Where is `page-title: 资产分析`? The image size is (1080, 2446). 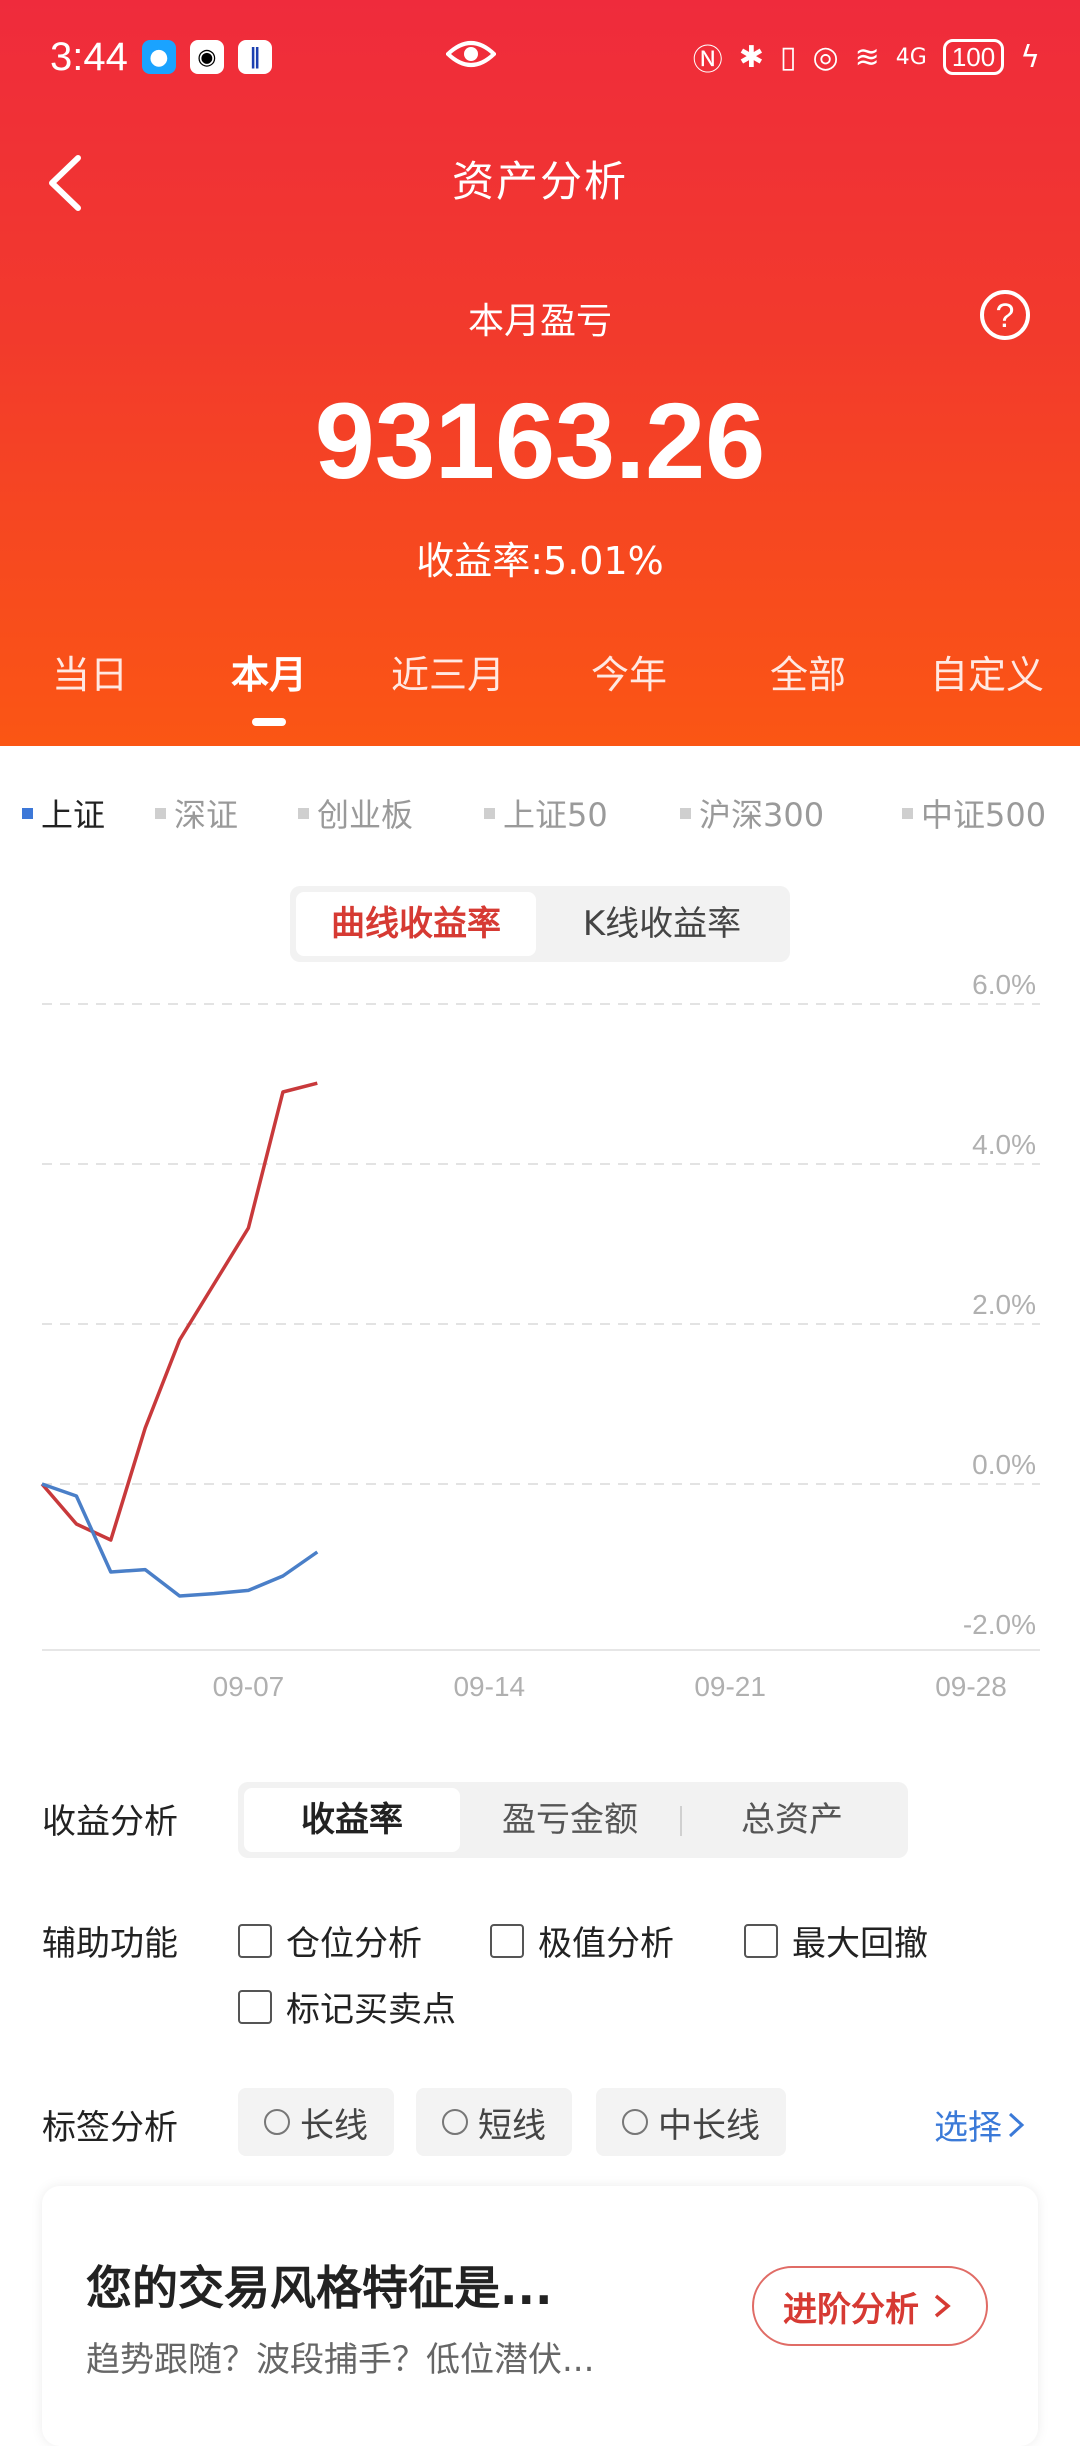
page-title: 资产分析 is located at coordinates (539, 181).